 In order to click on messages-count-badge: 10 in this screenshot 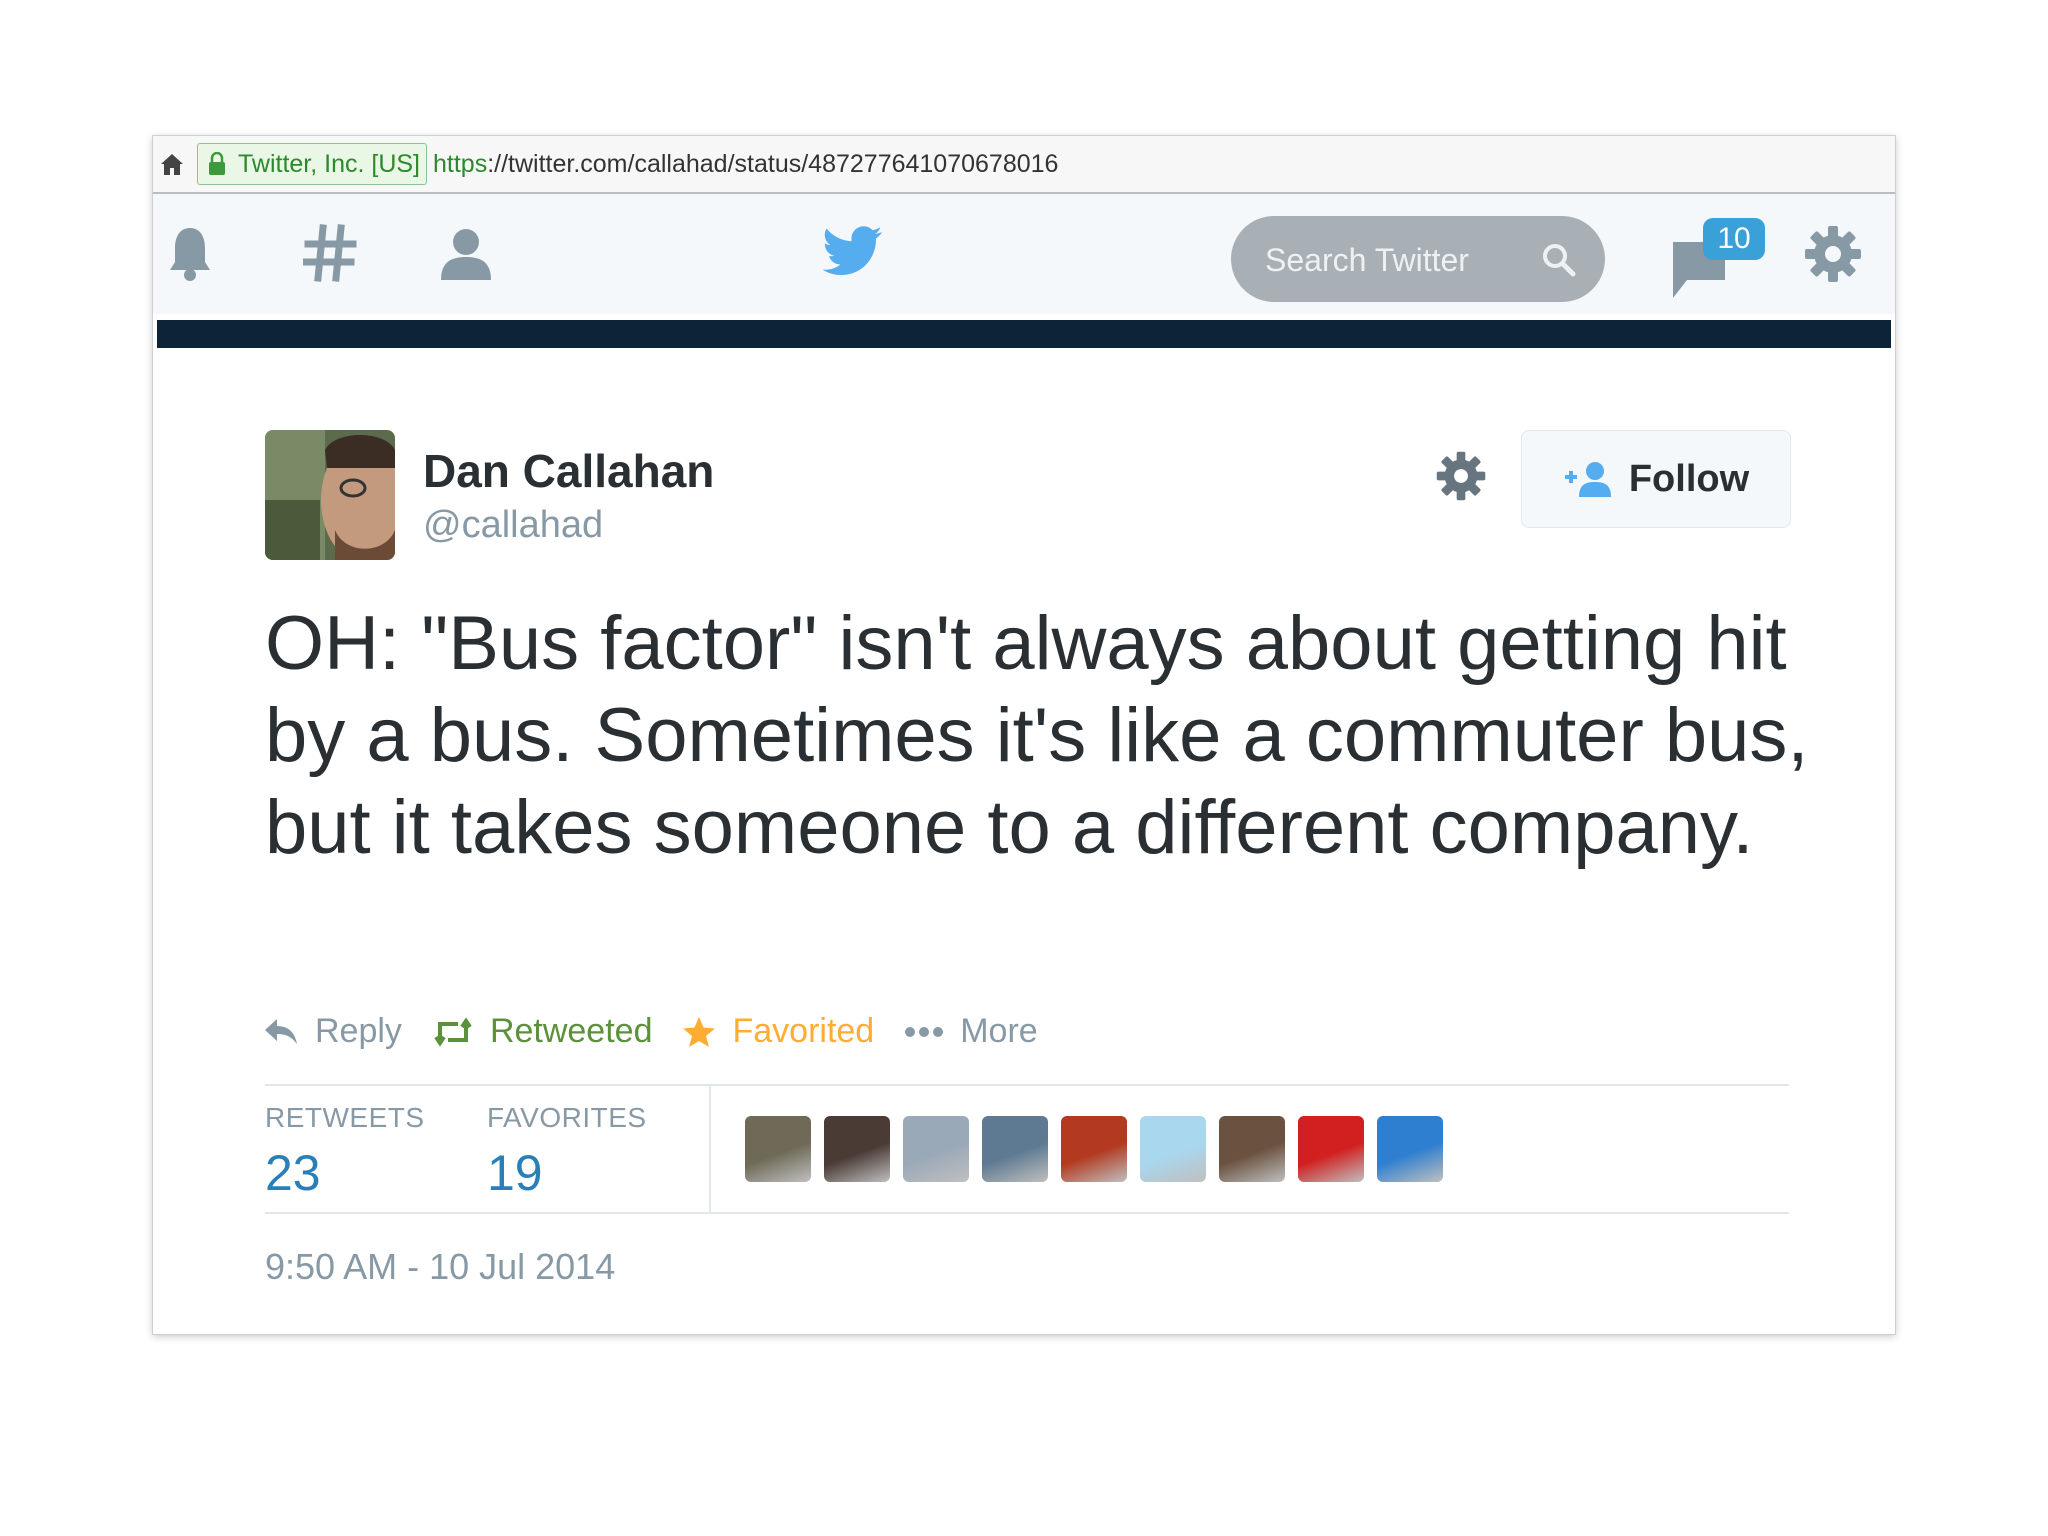, I will do `click(1734, 239)`.